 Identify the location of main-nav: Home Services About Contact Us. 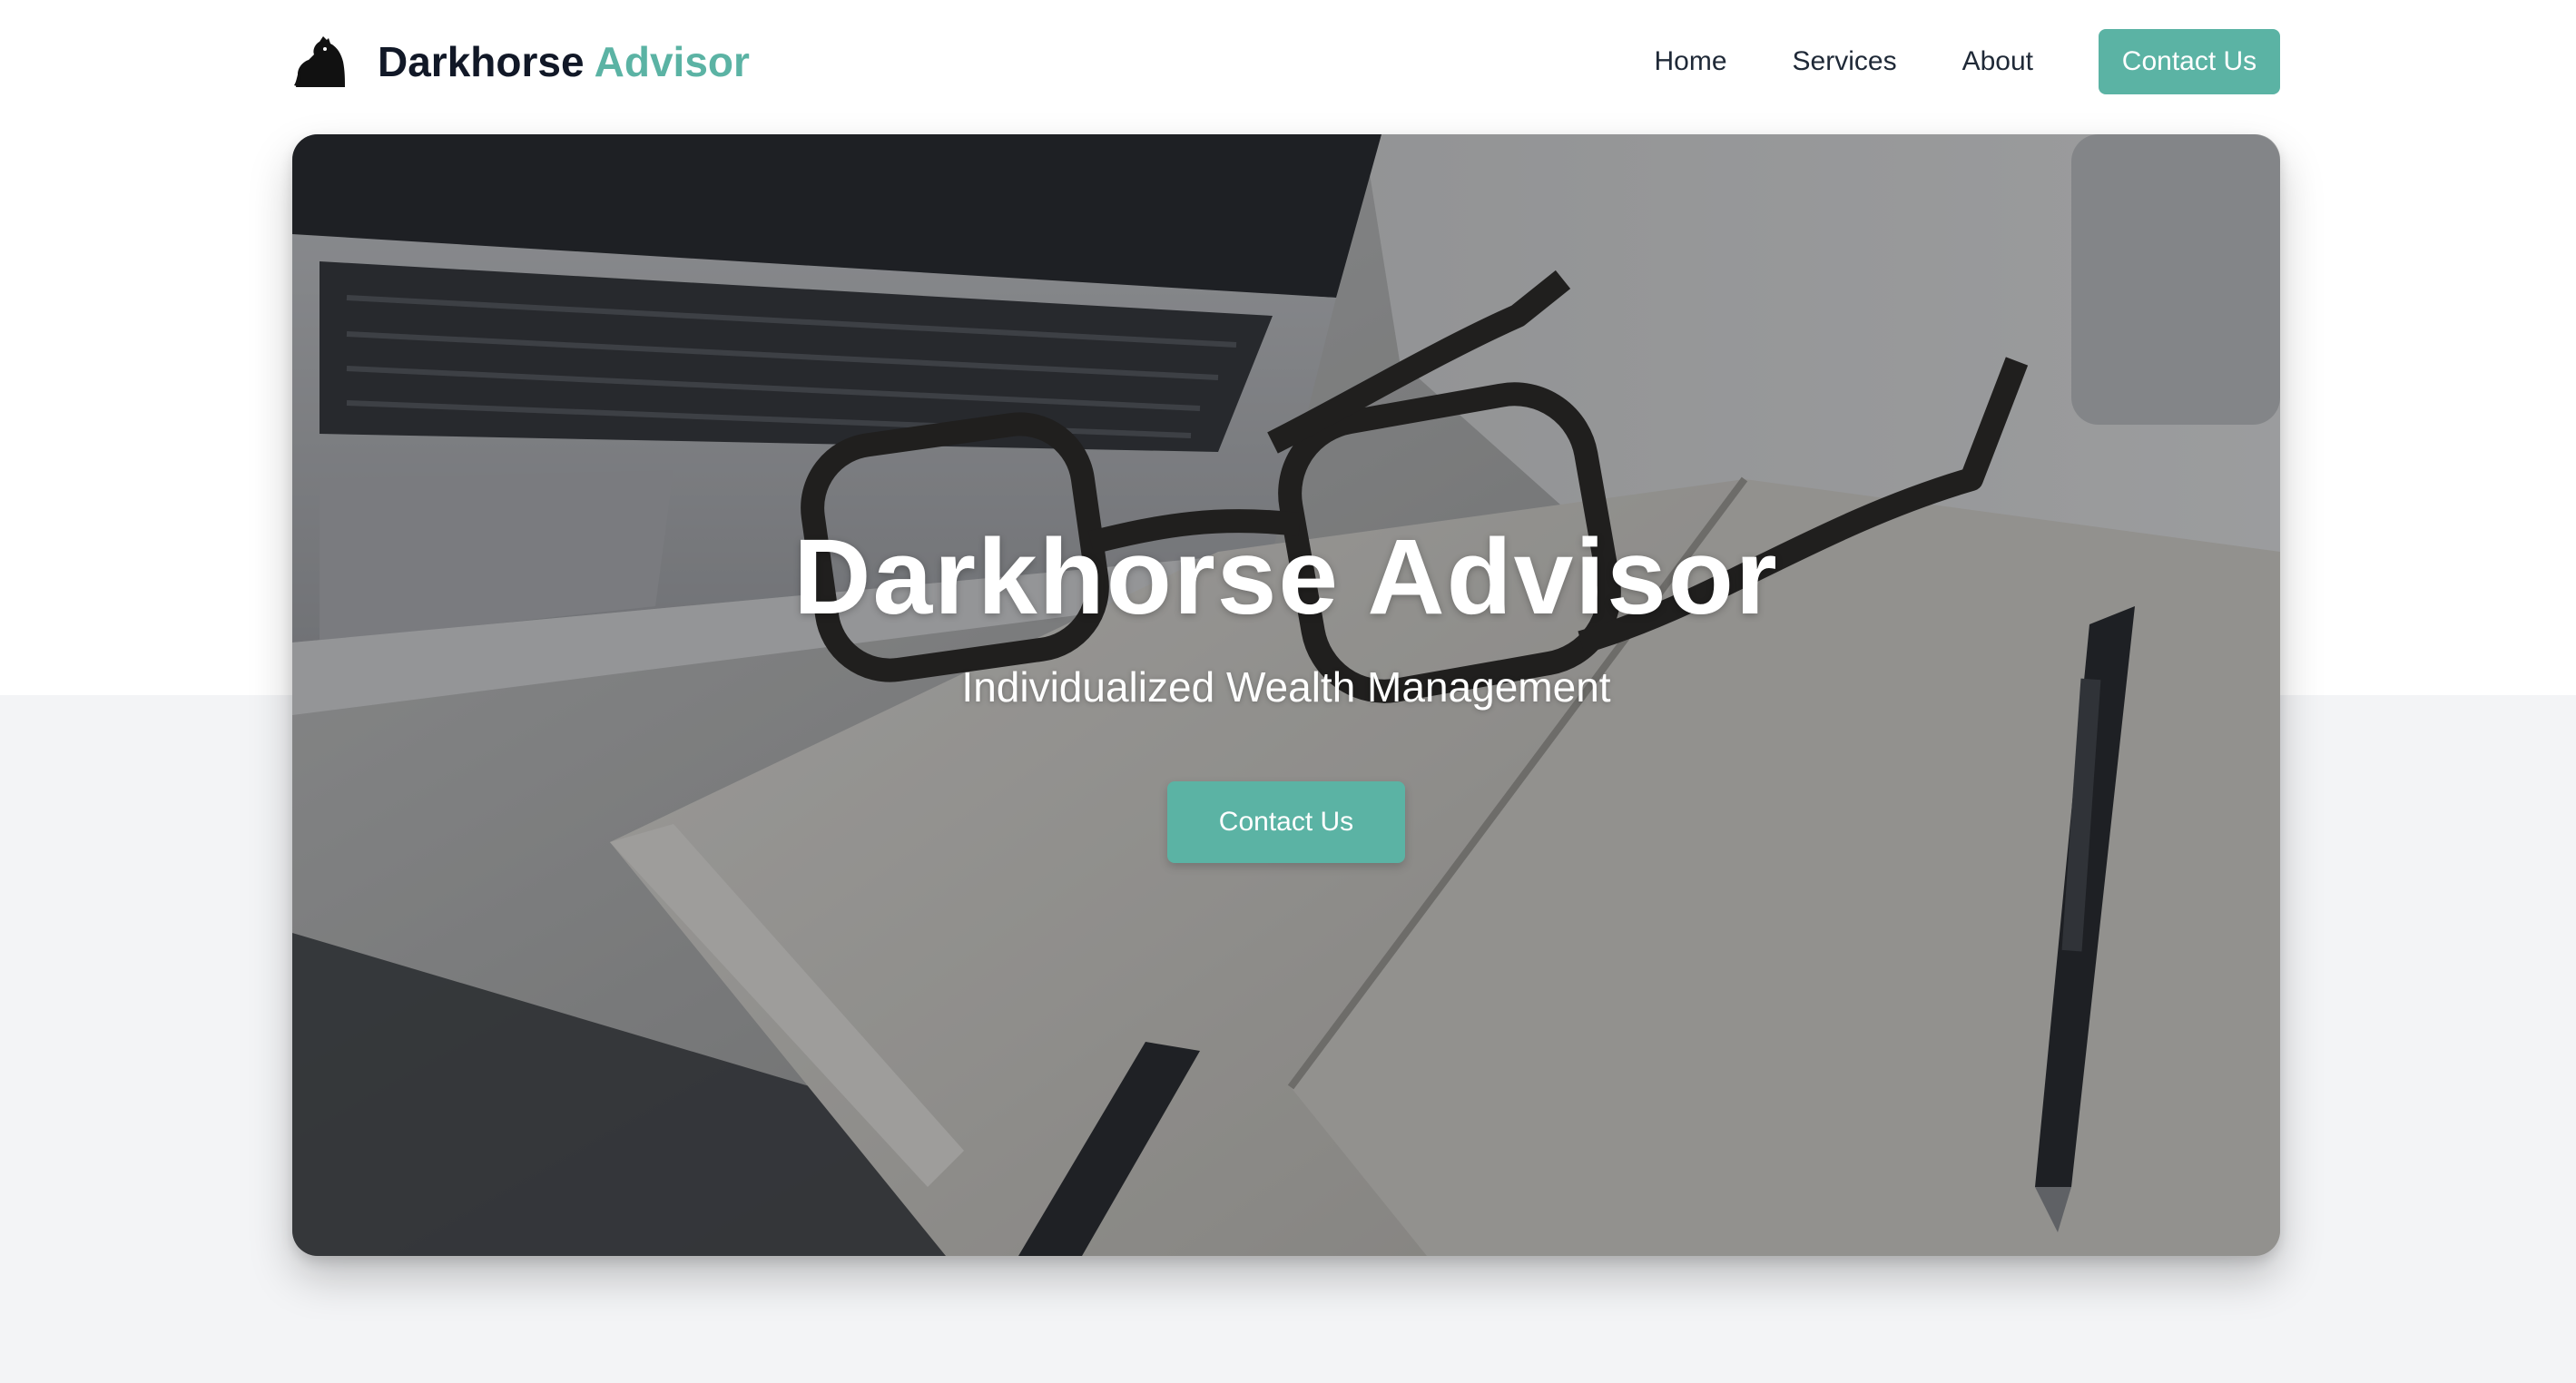
(1967, 61).